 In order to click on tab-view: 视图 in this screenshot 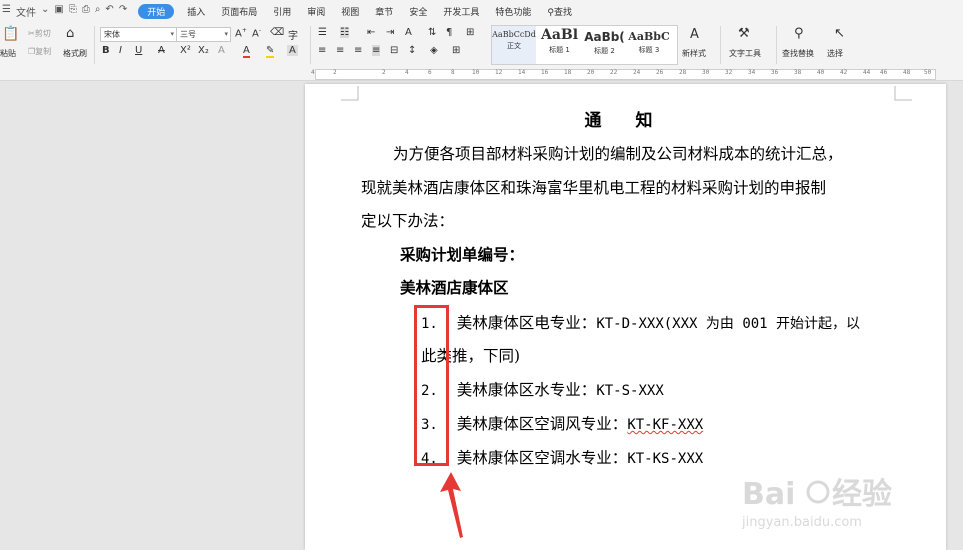, I will do `click(350, 11)`.